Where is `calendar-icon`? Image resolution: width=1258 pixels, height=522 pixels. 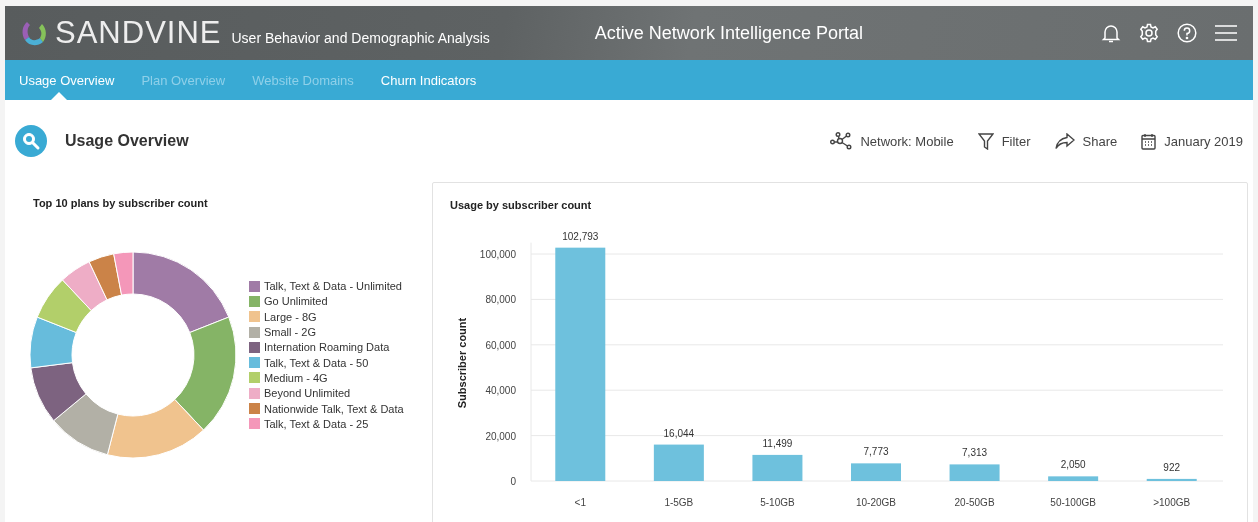
calendar-icon is located at coordinates (1149, 141).